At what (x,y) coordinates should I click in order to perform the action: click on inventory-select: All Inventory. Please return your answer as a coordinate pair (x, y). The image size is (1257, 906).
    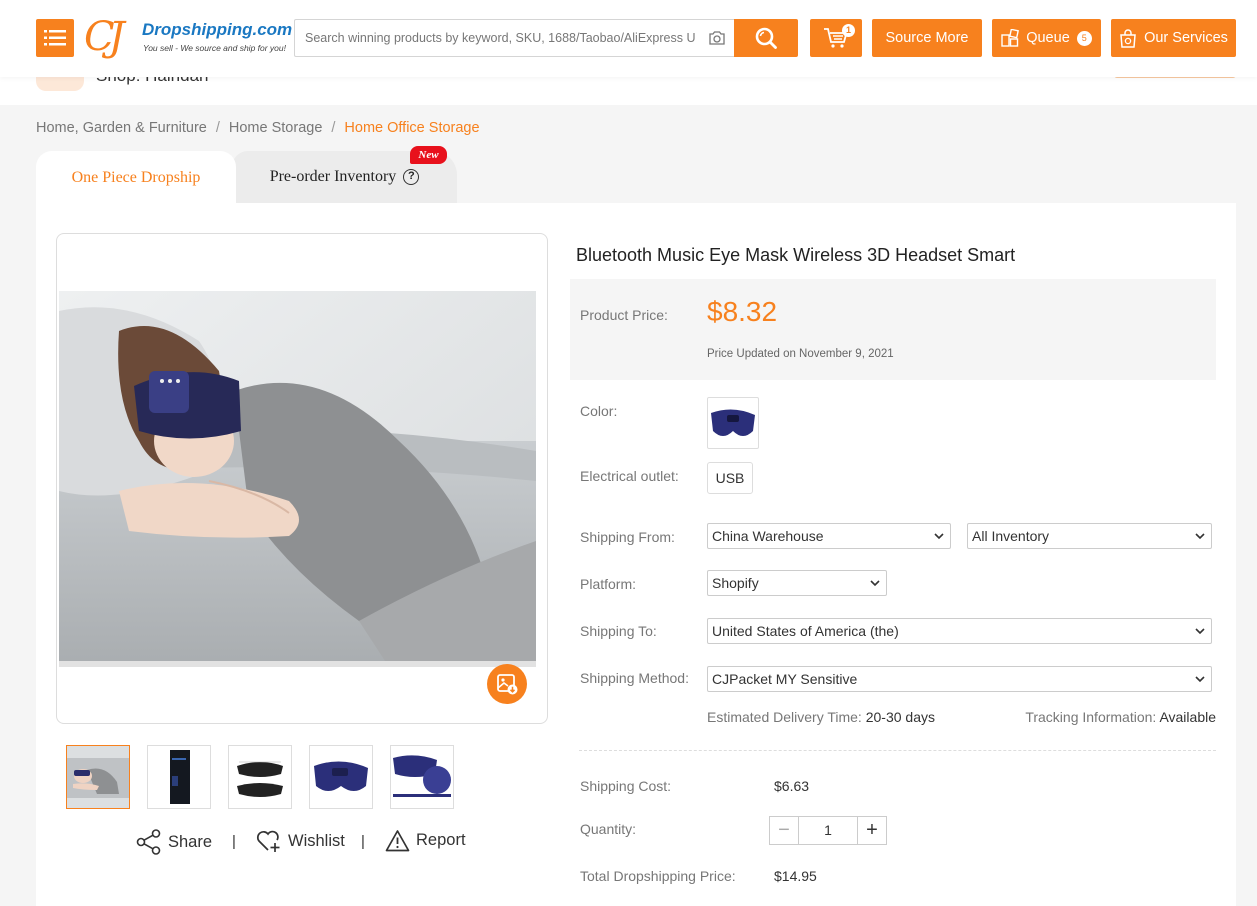
    Looking at the image, I should click on (1089, 536).